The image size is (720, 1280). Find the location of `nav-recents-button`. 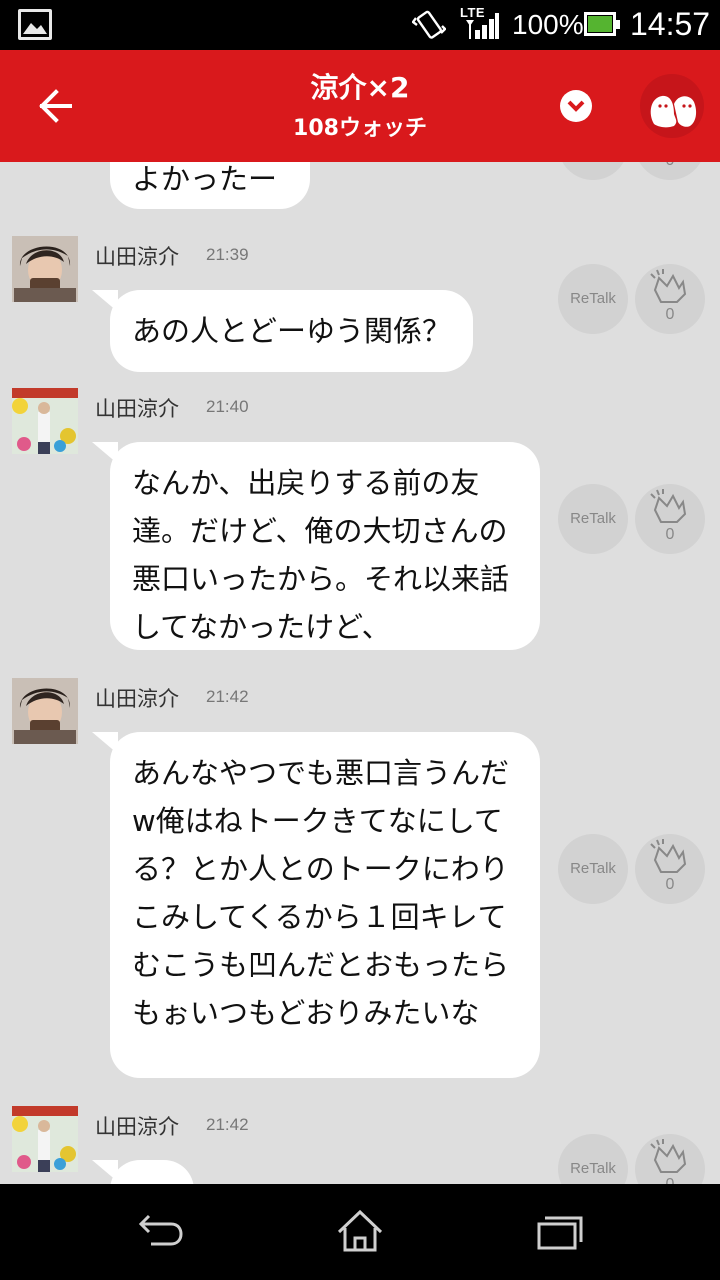

nav-recents-button is located at coordinates (560, 1231).